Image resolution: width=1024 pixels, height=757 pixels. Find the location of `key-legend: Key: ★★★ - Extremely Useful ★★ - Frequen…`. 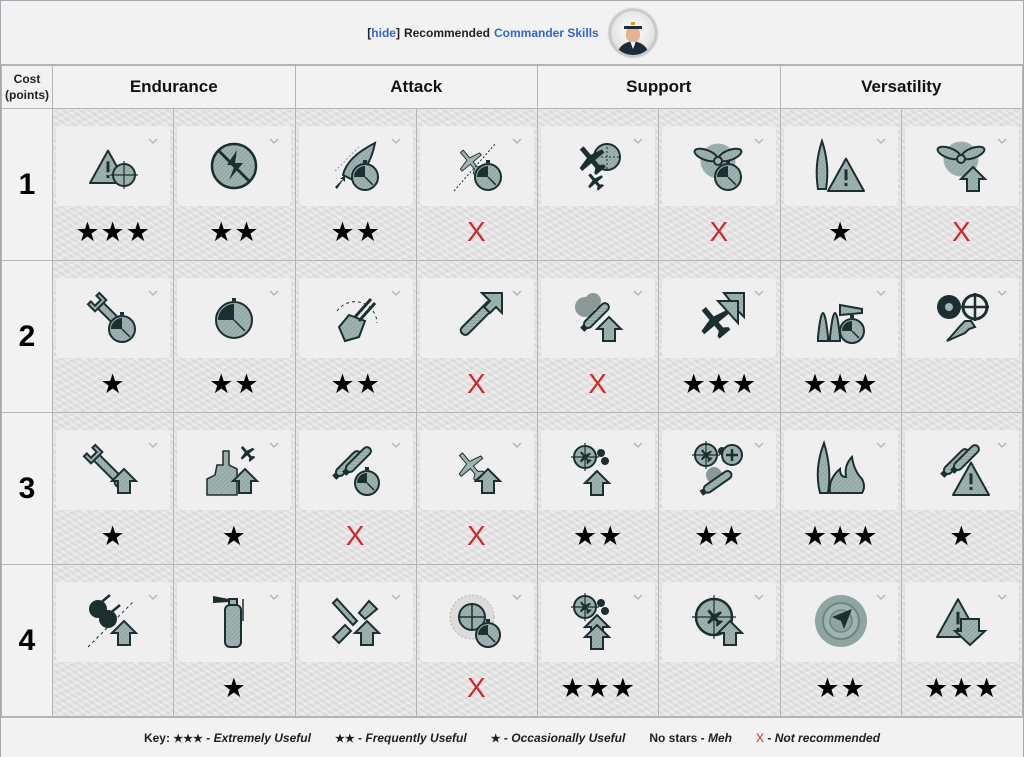

key-legend: Key: ★★★ - Extremely Useful ★★ - Frequen… is located at coordinates (512, 737).